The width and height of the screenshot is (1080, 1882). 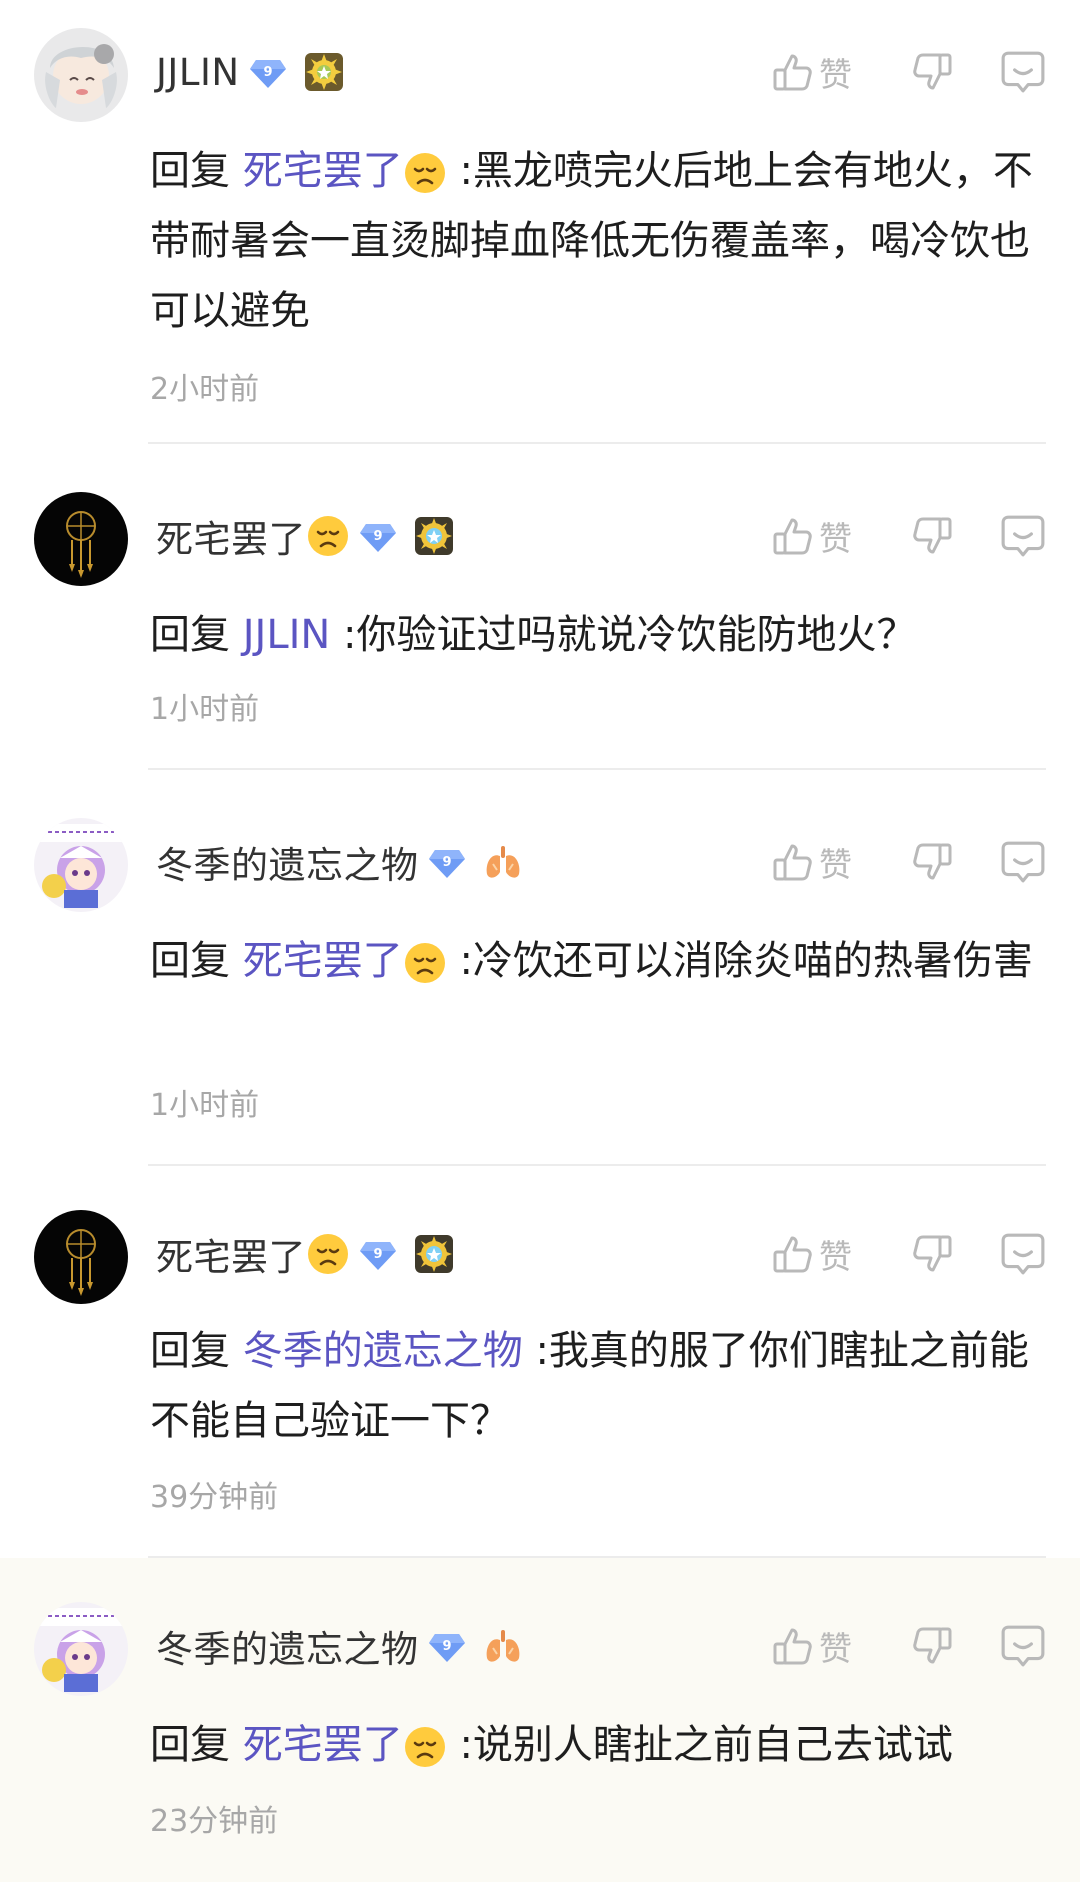 I want to click on comment-text: 回复 冬季的遗忘之物 :我真的服了你们瞎扯之前能不能自己验证一下？, so click(x=595, y=1386).